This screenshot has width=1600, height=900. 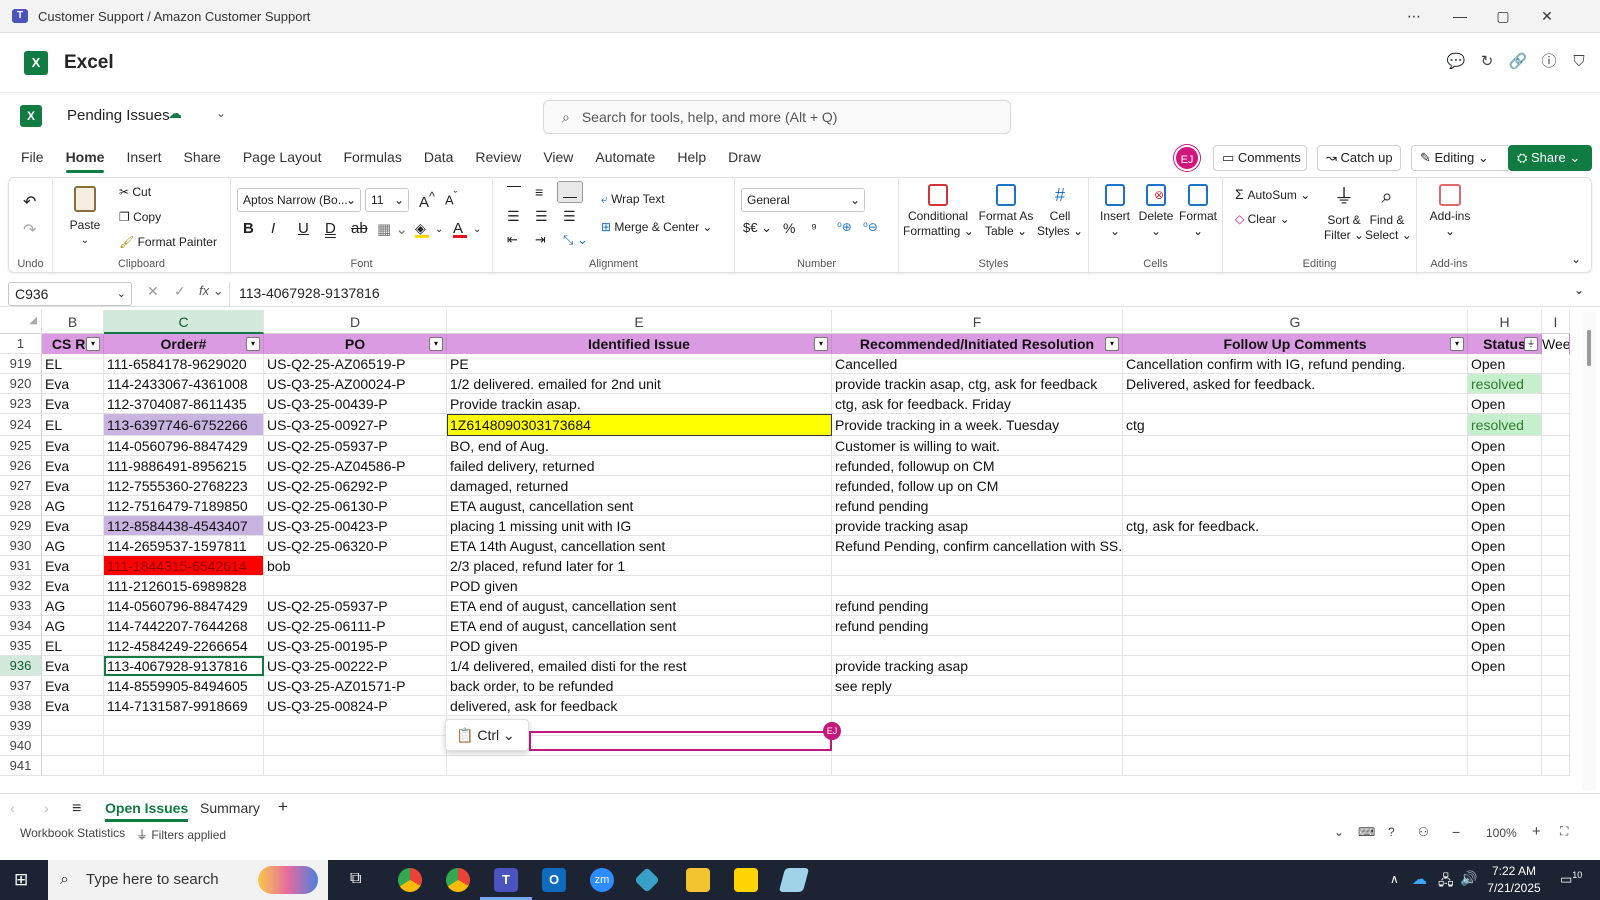 What do you see at coordinates (870, 227) in the screenshot?
I see `decrease-decimal-icon: ⁰⊖` at bounding box center [870, 227].